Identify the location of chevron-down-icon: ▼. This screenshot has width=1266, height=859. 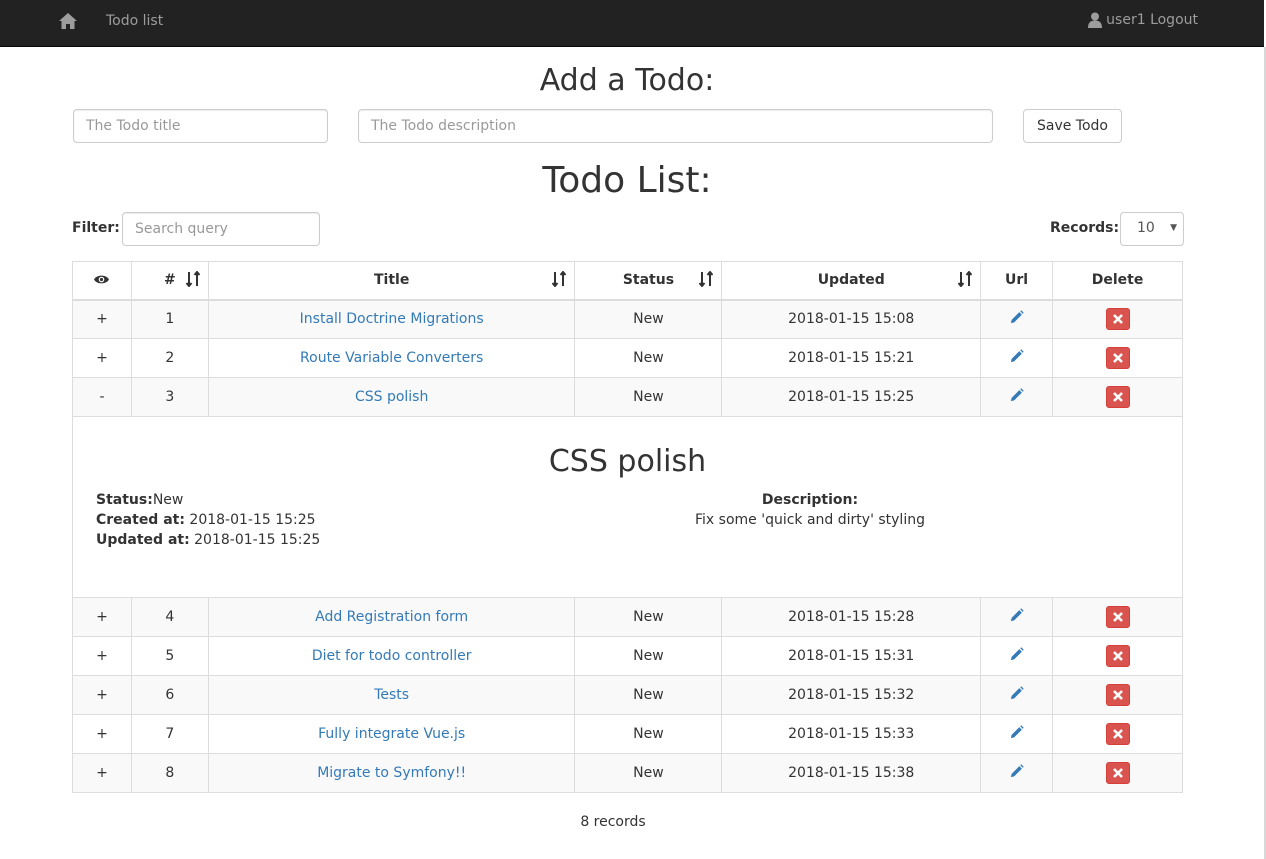
(1173, 228).